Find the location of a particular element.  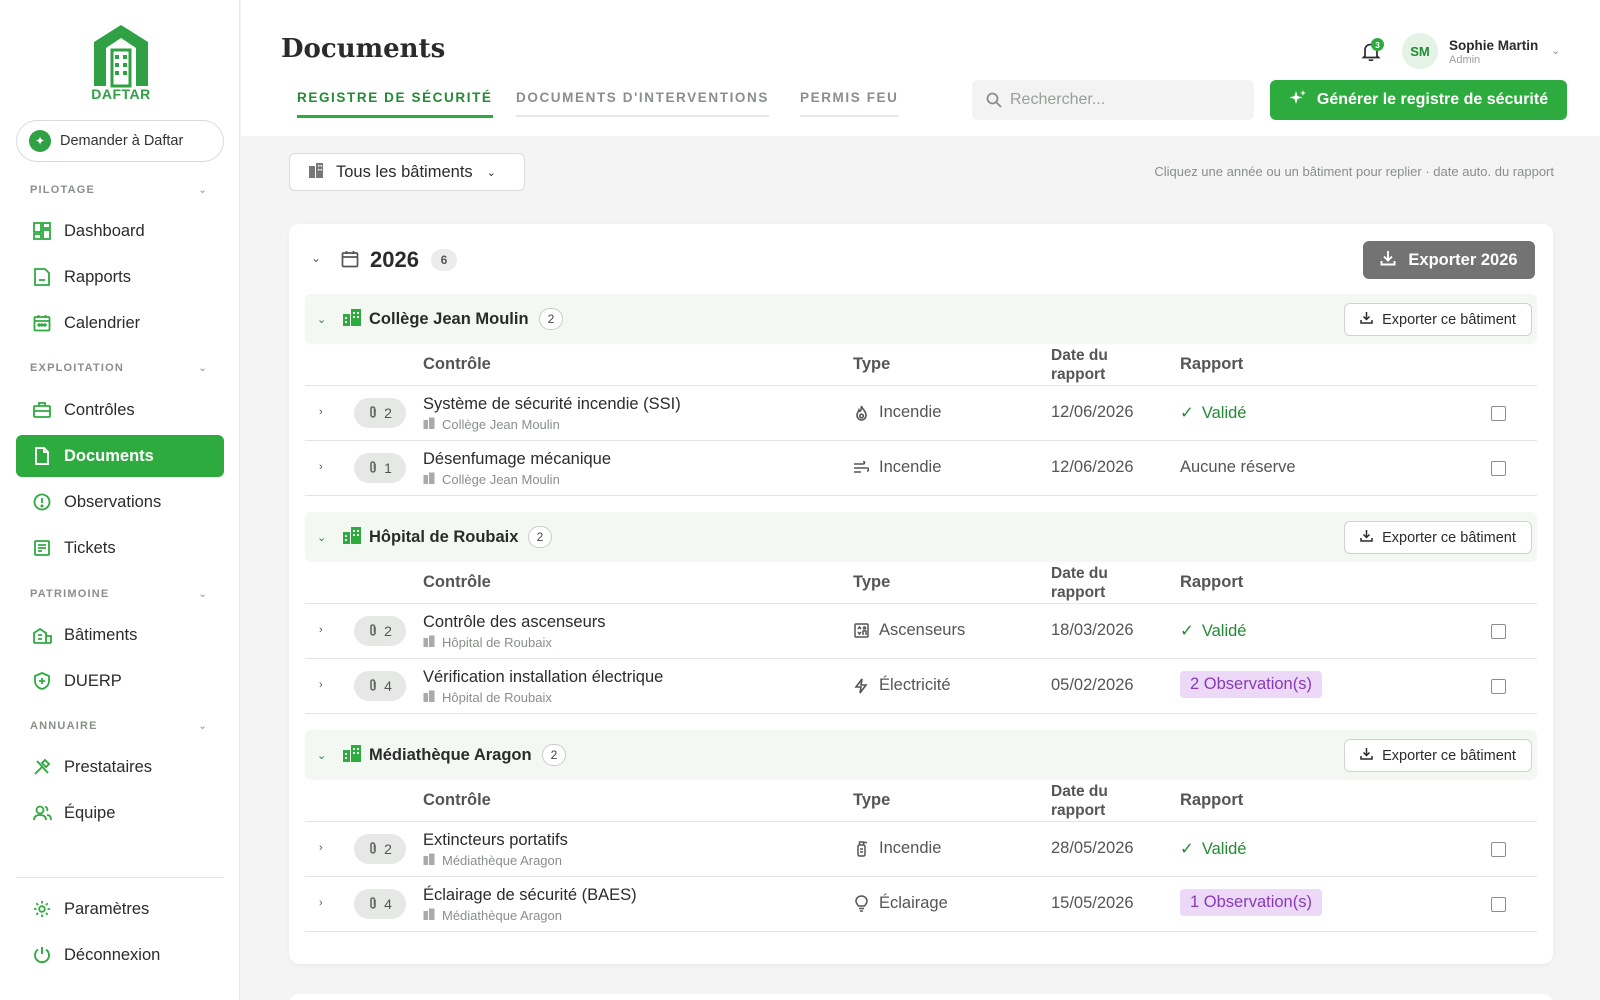

control-title: Vérification installation électrique is located at coordinates (543, 677).